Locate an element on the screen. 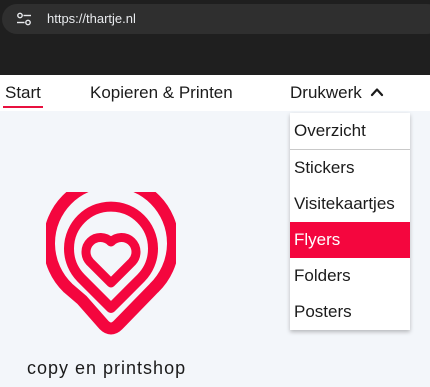 Image resolution: width=430 pixels, height=387 pixels. dropdown-item-folders: Folders is located at coordinates (350, 276).